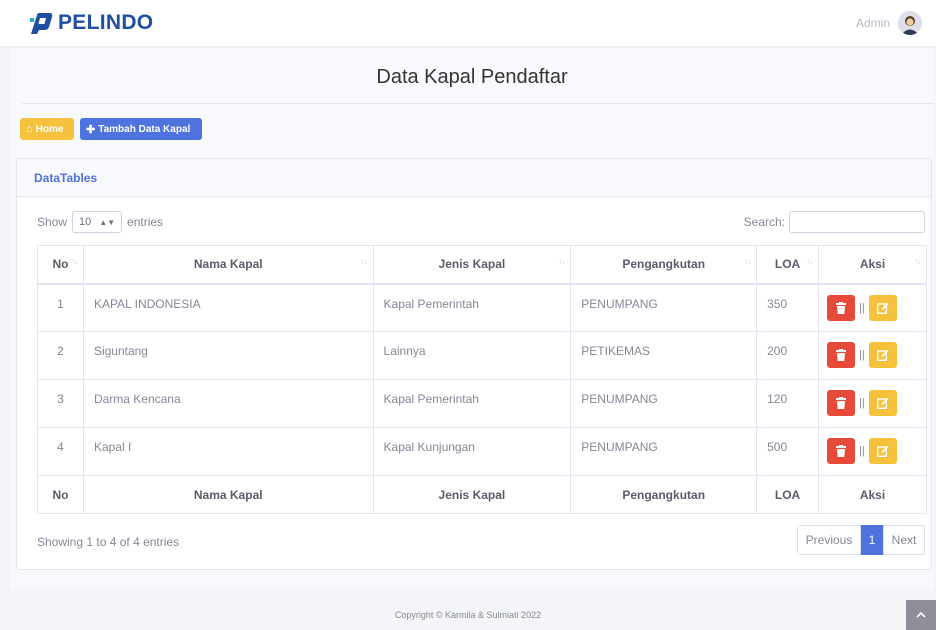 This screenshot has width=936, height=630. I want to click on home-button: ⌂ Home, so click(47, 129).